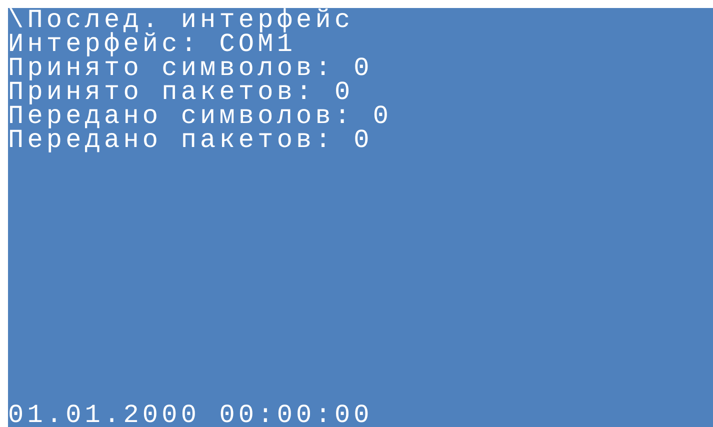 The height and width of the screenshot is (427, 713). I want to click on menu-path-title: \Послед. интерфейс, so click(181, 20).